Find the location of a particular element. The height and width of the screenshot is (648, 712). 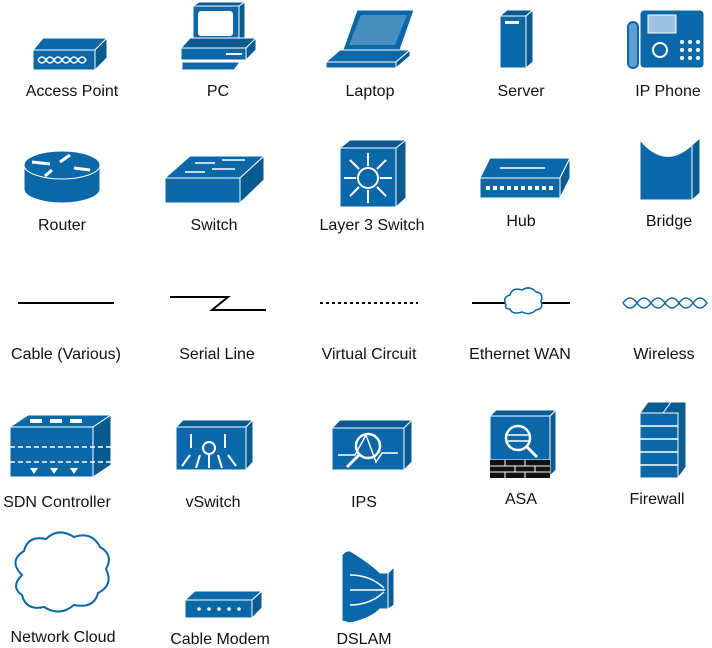

label-sdn-controller: SDN Controller is located at coordinates (57, 502).